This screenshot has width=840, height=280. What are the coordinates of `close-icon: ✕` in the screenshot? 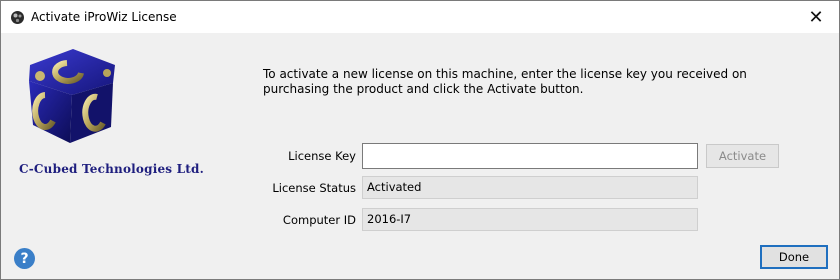 It's located at (816, 17).